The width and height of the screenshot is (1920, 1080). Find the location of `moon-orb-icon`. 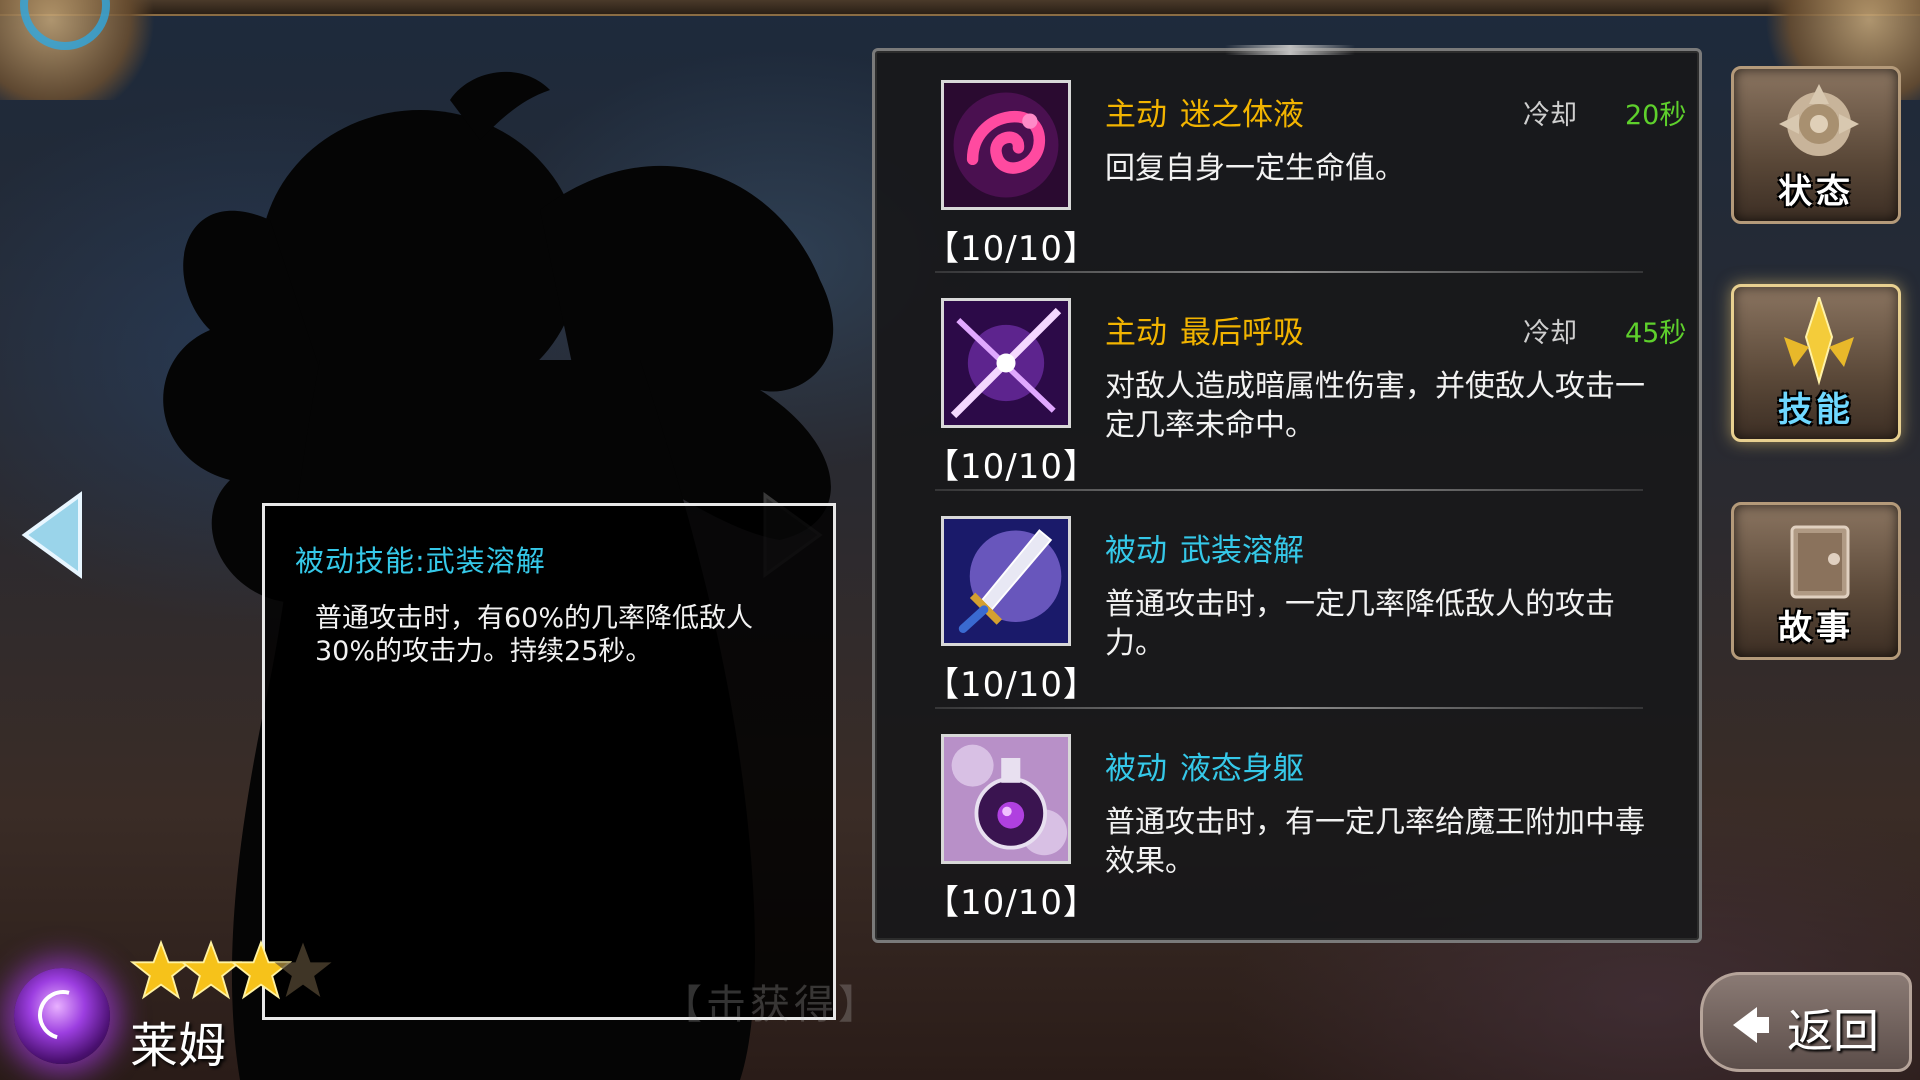

moon-orb-icon is located at coordinates (62, 1016).